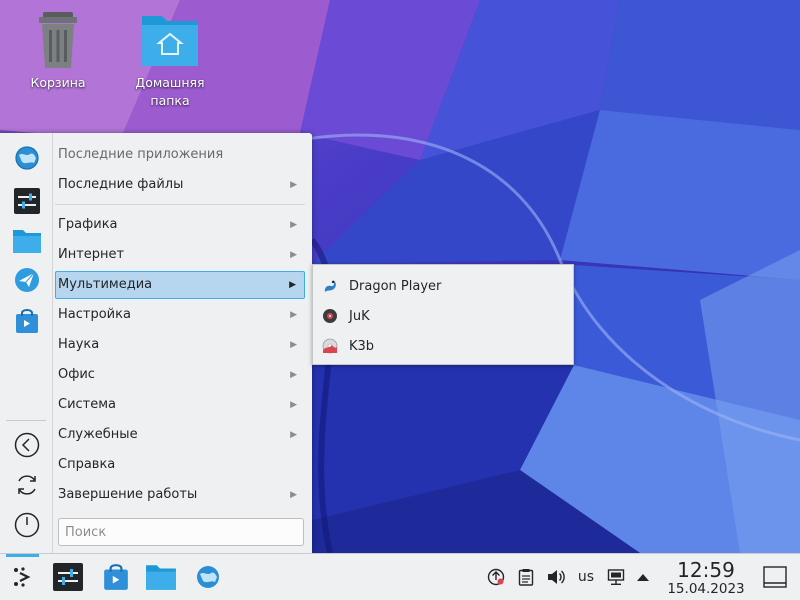  Describe the element at coordinates (79, 344) in the screenshot. I see `menu-item-label: Наука` at that location.